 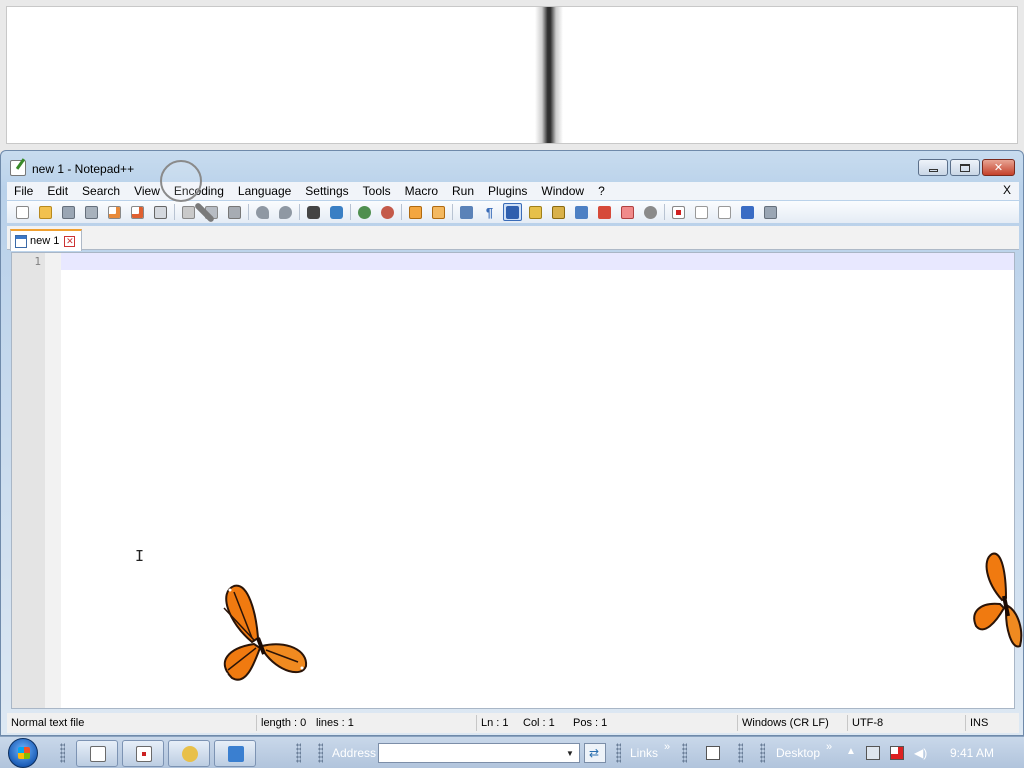 What do you see at coordinates (581, 212) in the screenshot?
I see `doc-list-button` at bounding box center [581, 212].